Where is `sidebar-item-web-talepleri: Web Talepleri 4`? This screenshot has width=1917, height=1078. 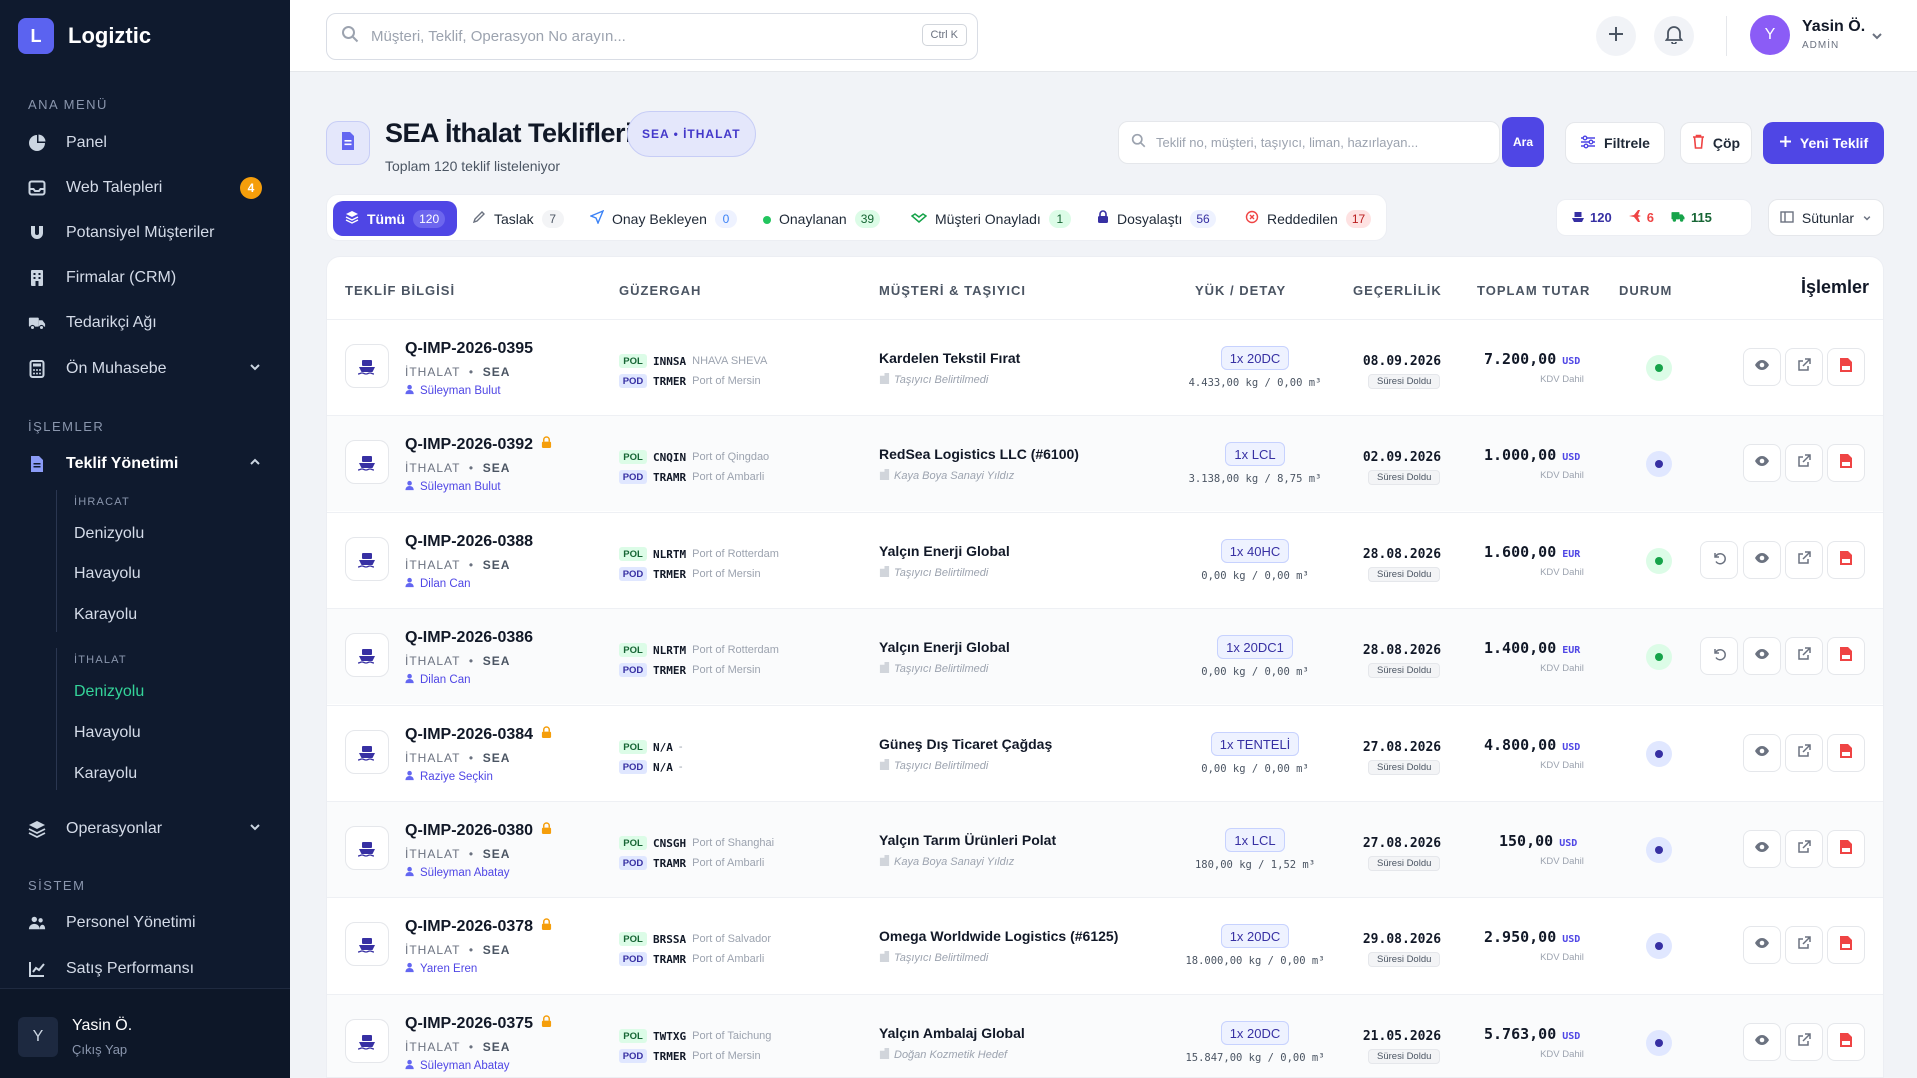
sidebar-item-web-talepleri: Web Talepleri 4 is located at coordinates (145, 188).